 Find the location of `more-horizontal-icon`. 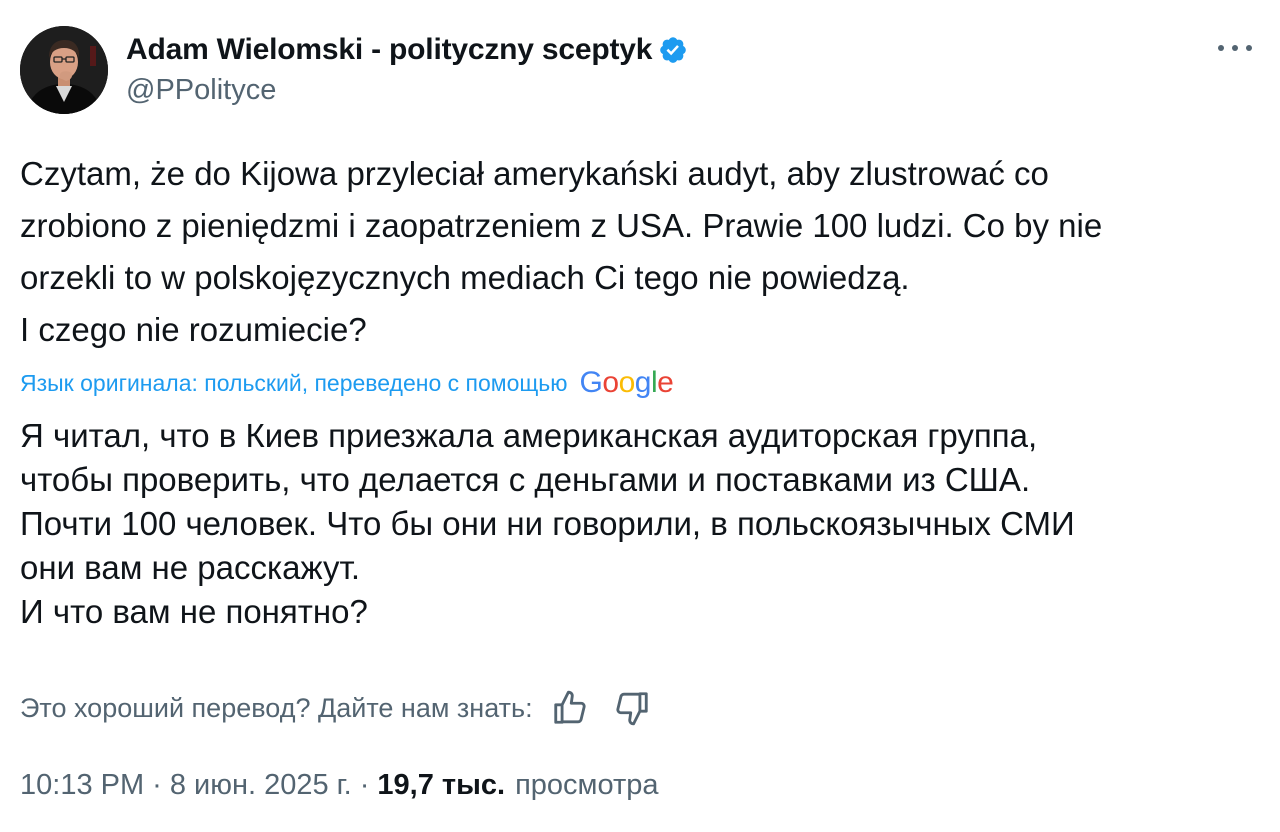

more-horizontal-icon is located at coordinates (1235, 48).